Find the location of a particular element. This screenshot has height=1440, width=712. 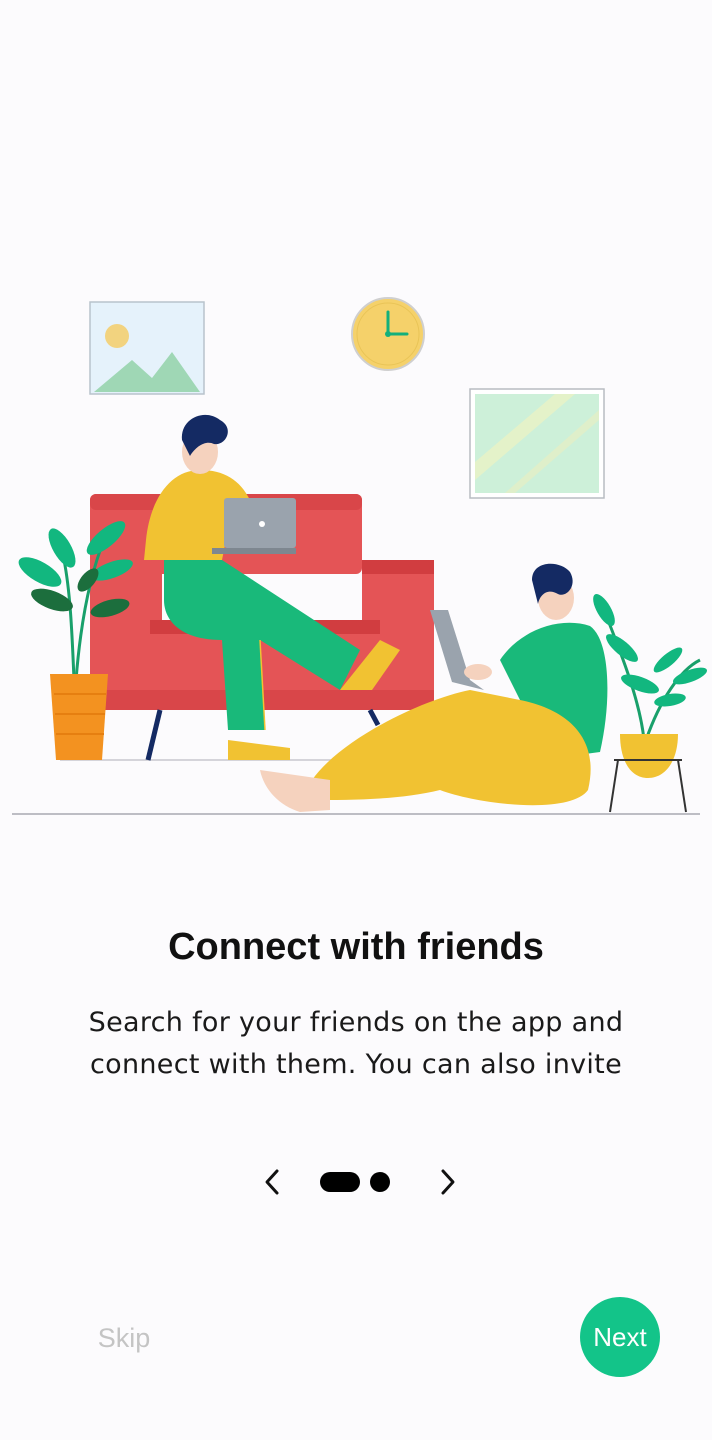

skip-button: Skip is located at coordinates (124, 1338).